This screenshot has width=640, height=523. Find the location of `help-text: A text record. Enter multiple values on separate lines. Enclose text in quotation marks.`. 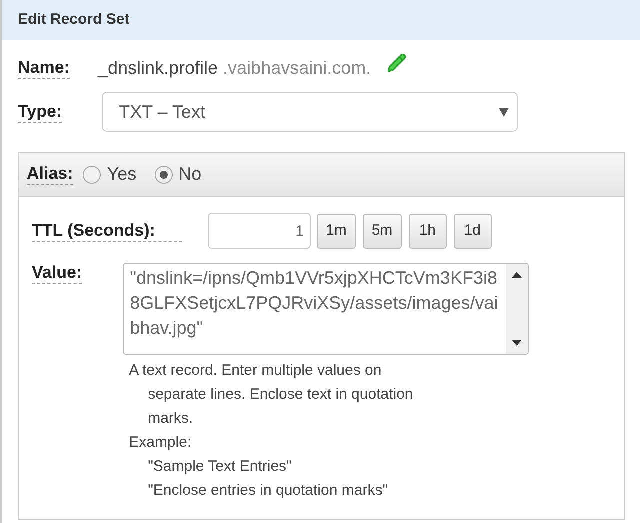

help-text: A text record. Enter multiple values on separate lines. Enclose text in quotation marks. is located at coordinates (271, 395).